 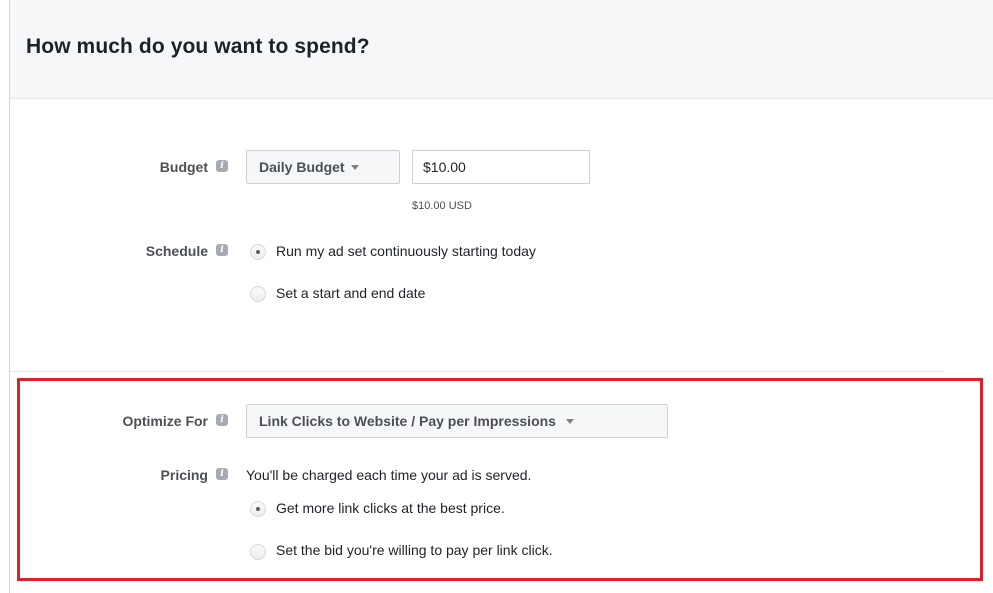 What do you see at coordinates (350, 293) in the screenshot?
I see `schedule-start-end-label: Set a start and end date` at bounding box center [350, 293].